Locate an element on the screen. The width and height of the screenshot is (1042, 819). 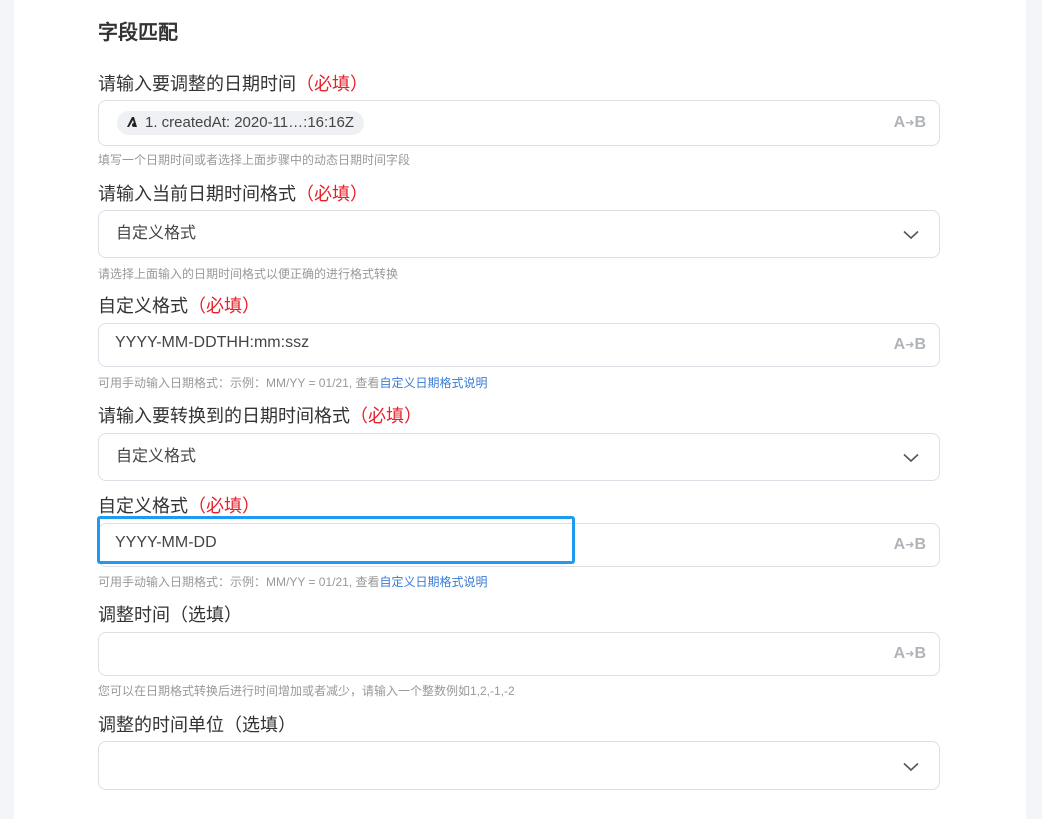
adjust-time-label: 调整时间（选填） is located at coordinates (170, 615).